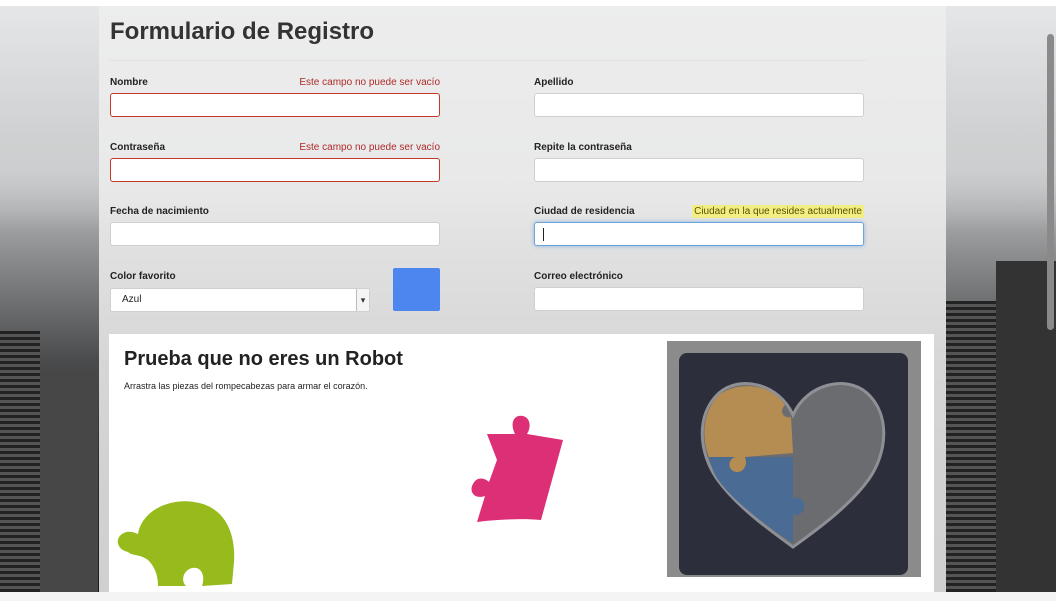 The width and height of the screenshot is (1056, 601). Describe the element at coordinates (778, 211) in the screenshot. I see `ciudad-hint: Ciudad en la que resides actualmente` at that location.